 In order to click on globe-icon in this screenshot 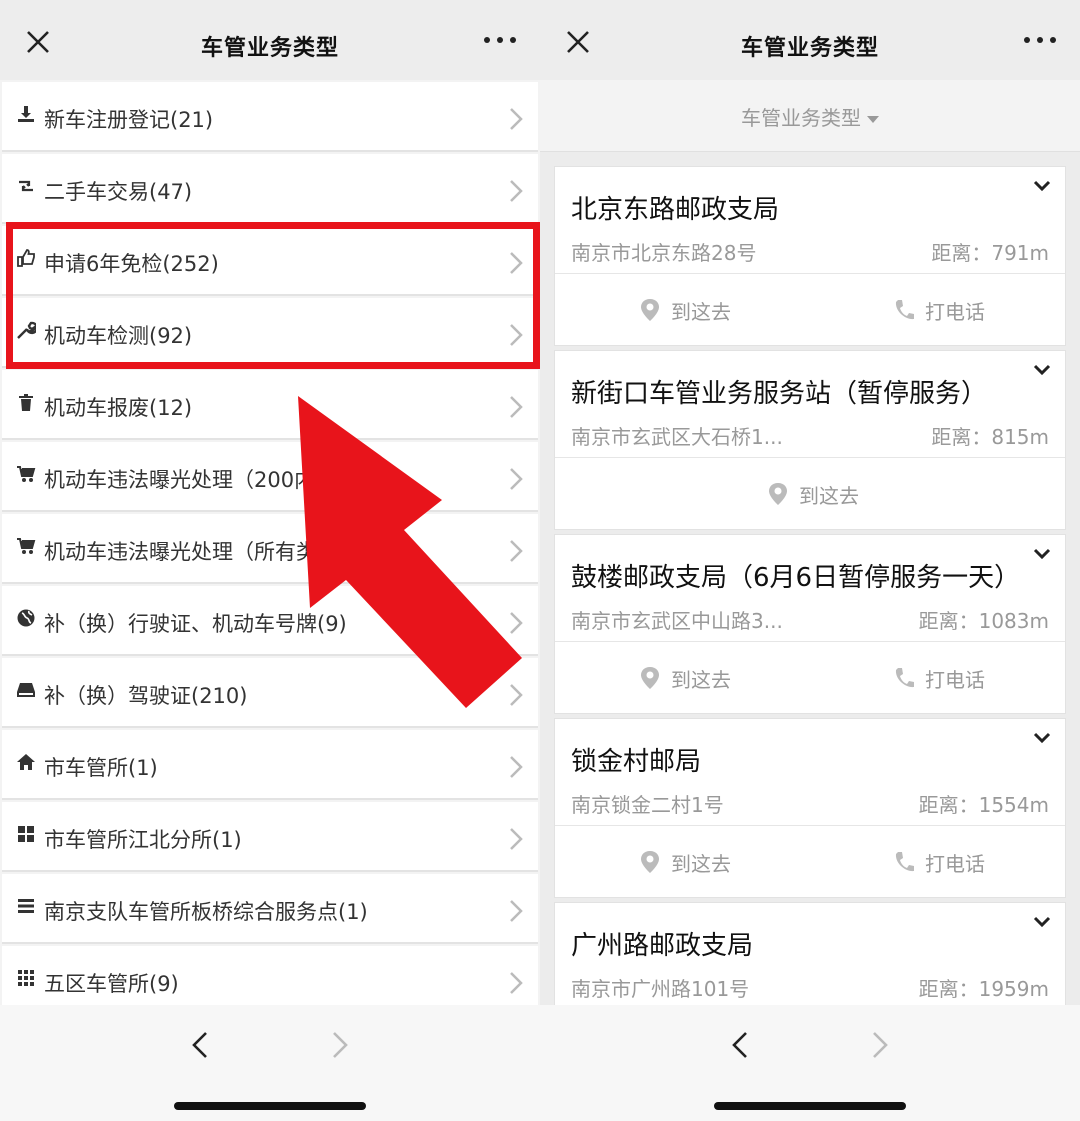, I will do `click(26, 618)`.